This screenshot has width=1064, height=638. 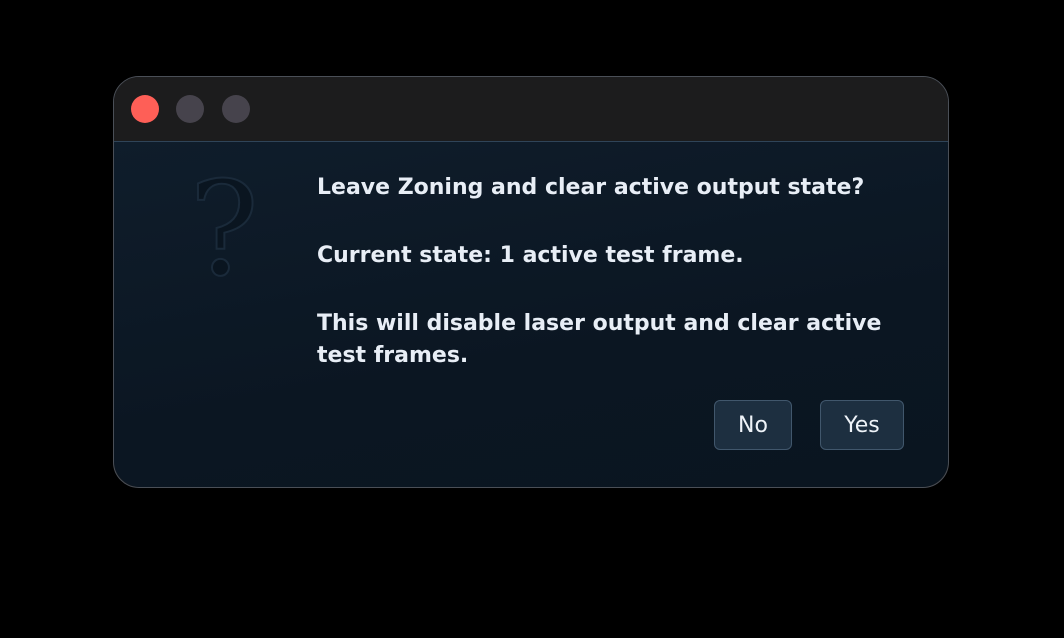 I want to click on close-window-button, so click(x=145, y=109).